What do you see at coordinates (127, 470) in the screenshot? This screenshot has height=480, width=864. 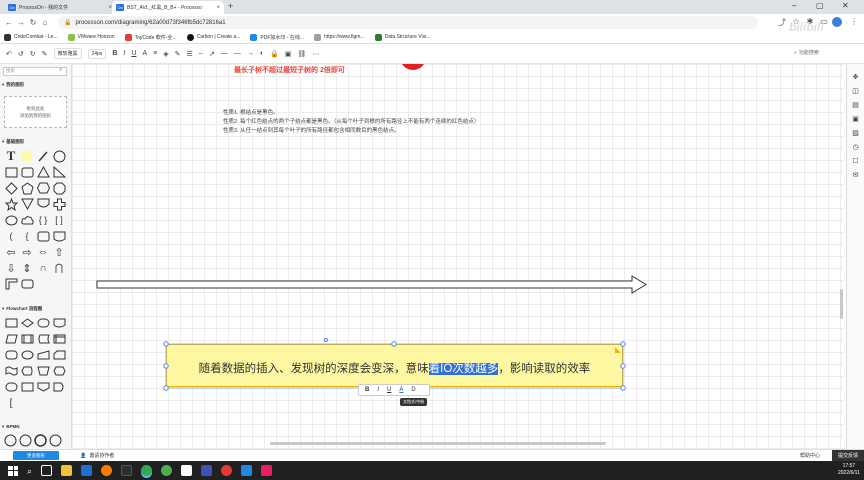 I see `terminal-icon` at bounding box center [127, 470].